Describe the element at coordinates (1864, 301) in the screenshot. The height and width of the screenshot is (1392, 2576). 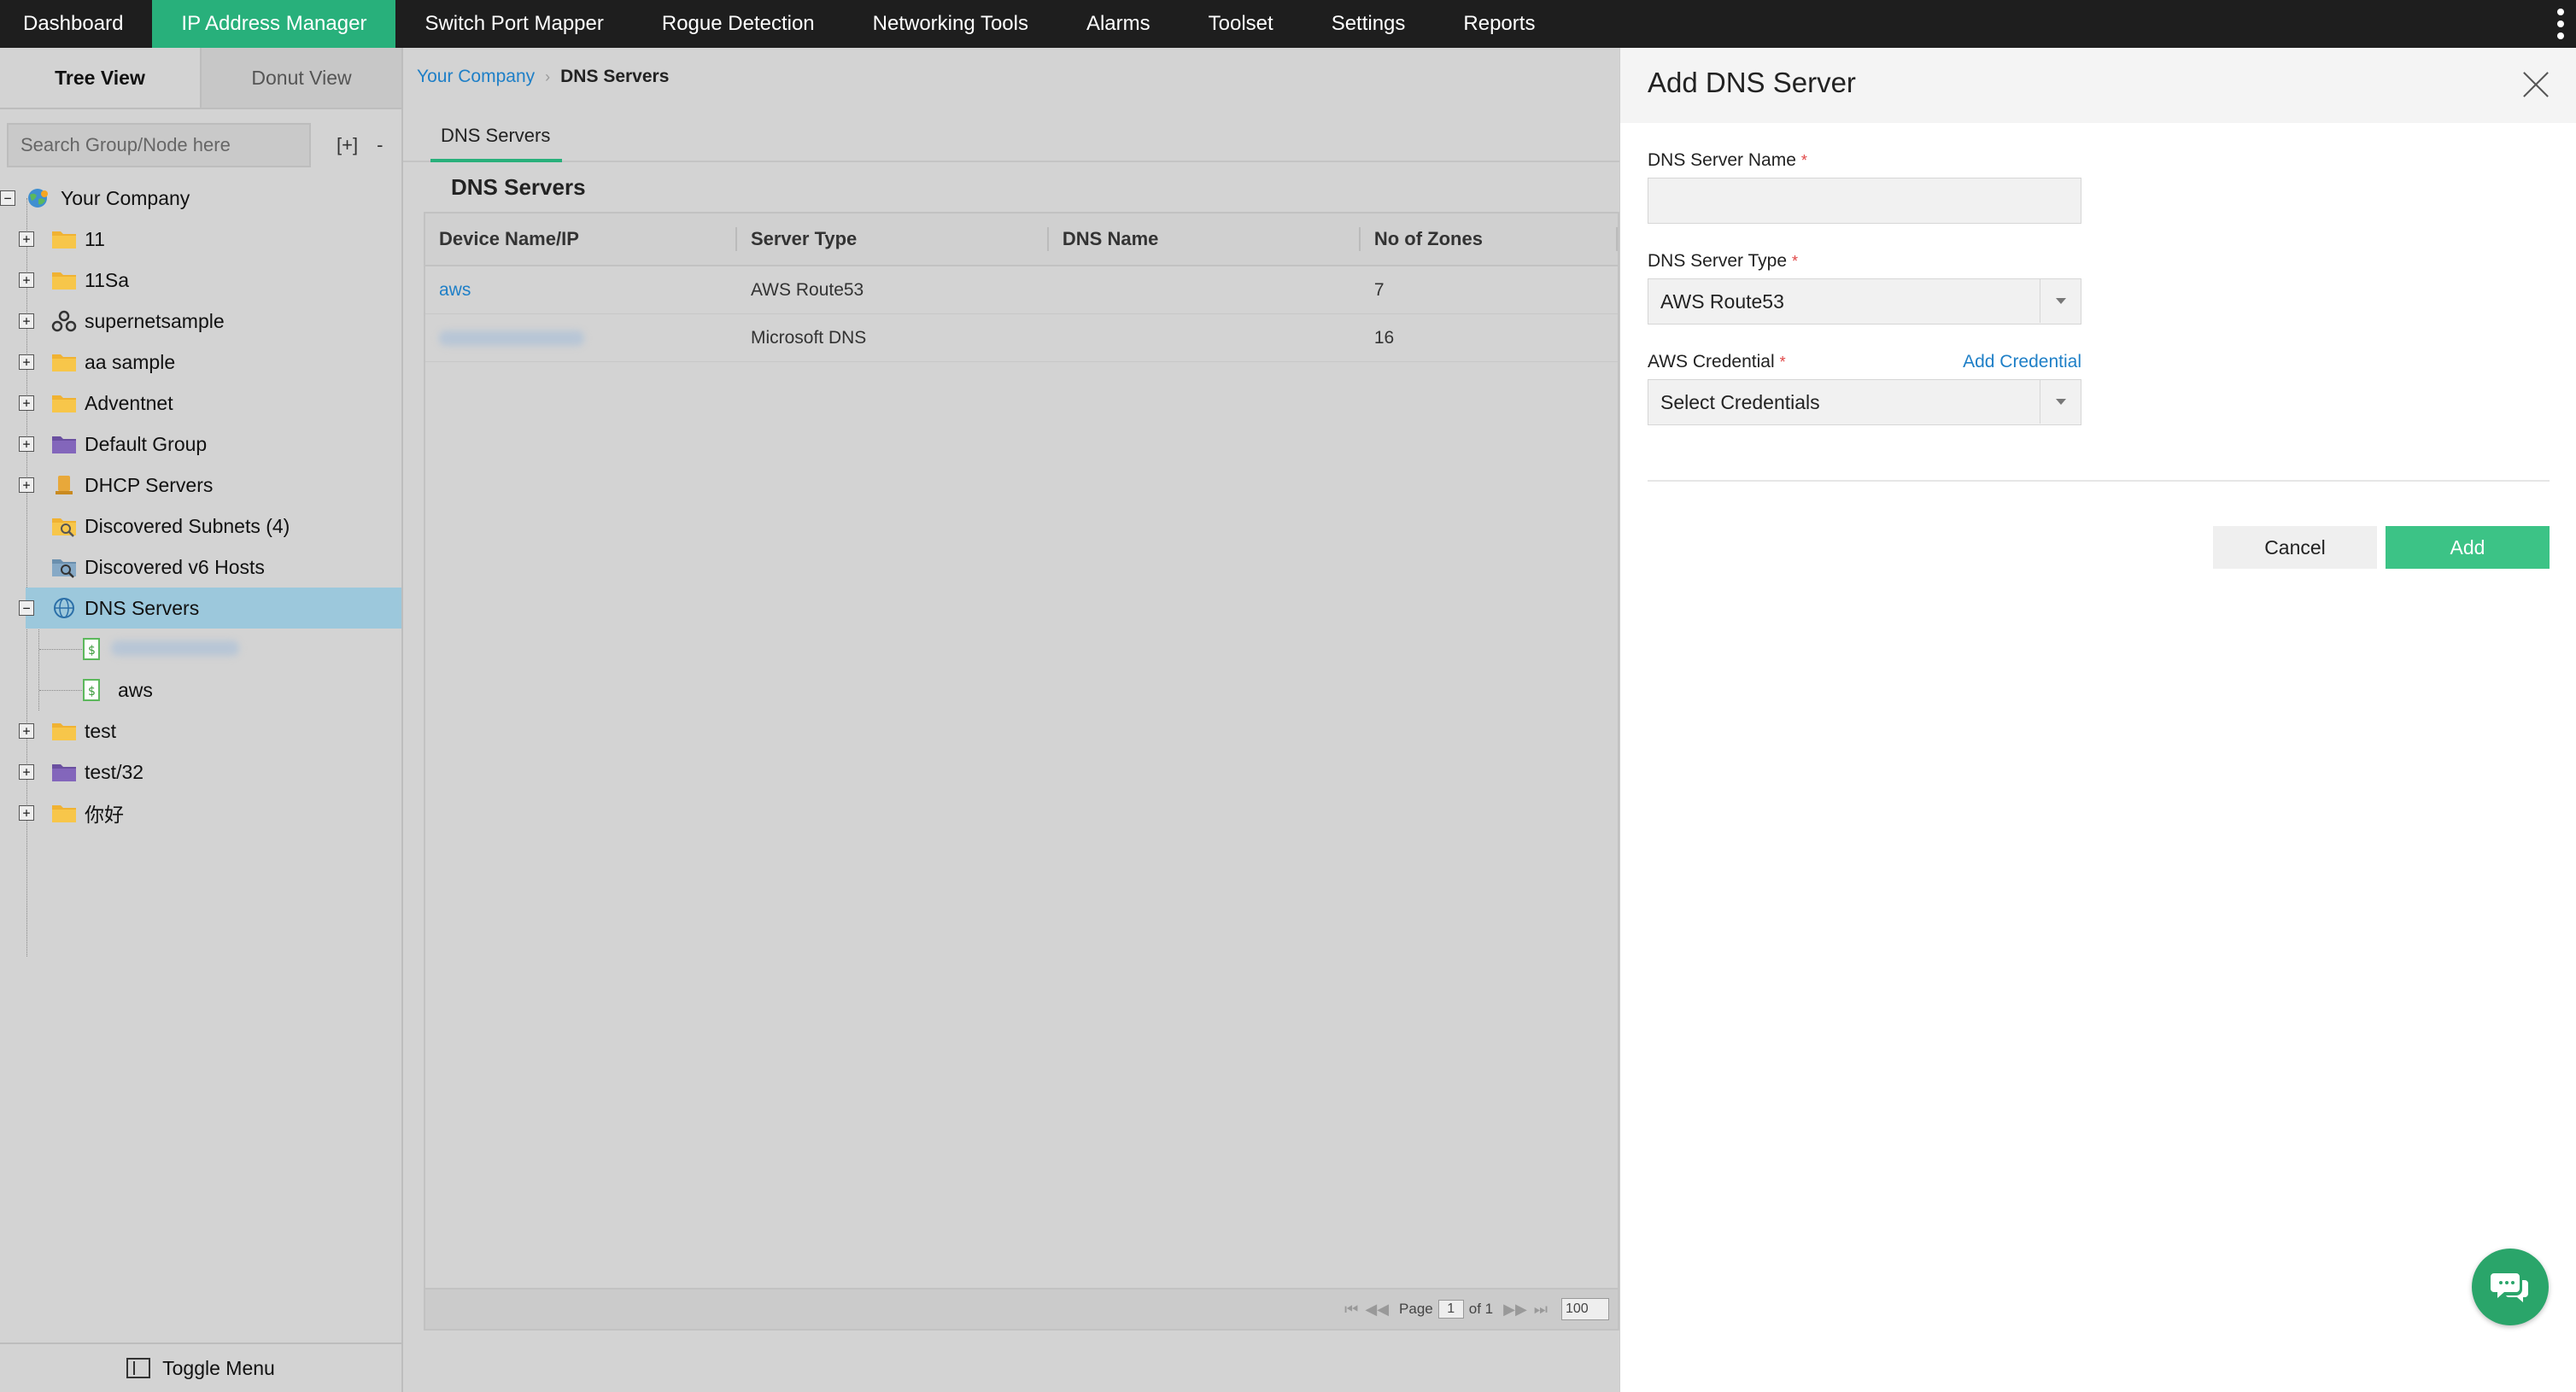
I see `server-type-select: AWS Route53` at that location.